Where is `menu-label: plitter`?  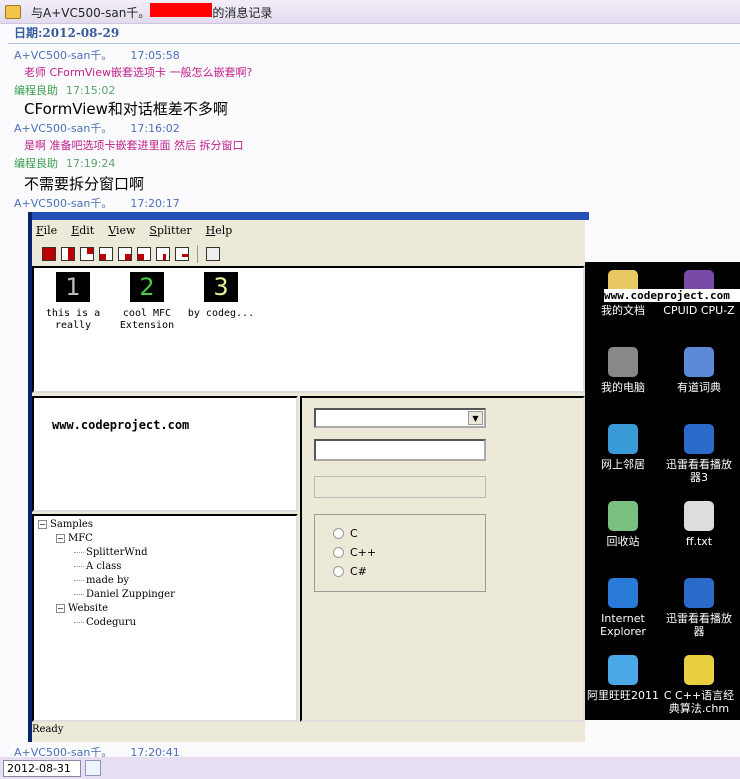 menu-label: plitter is located at coordinates (174, 230).